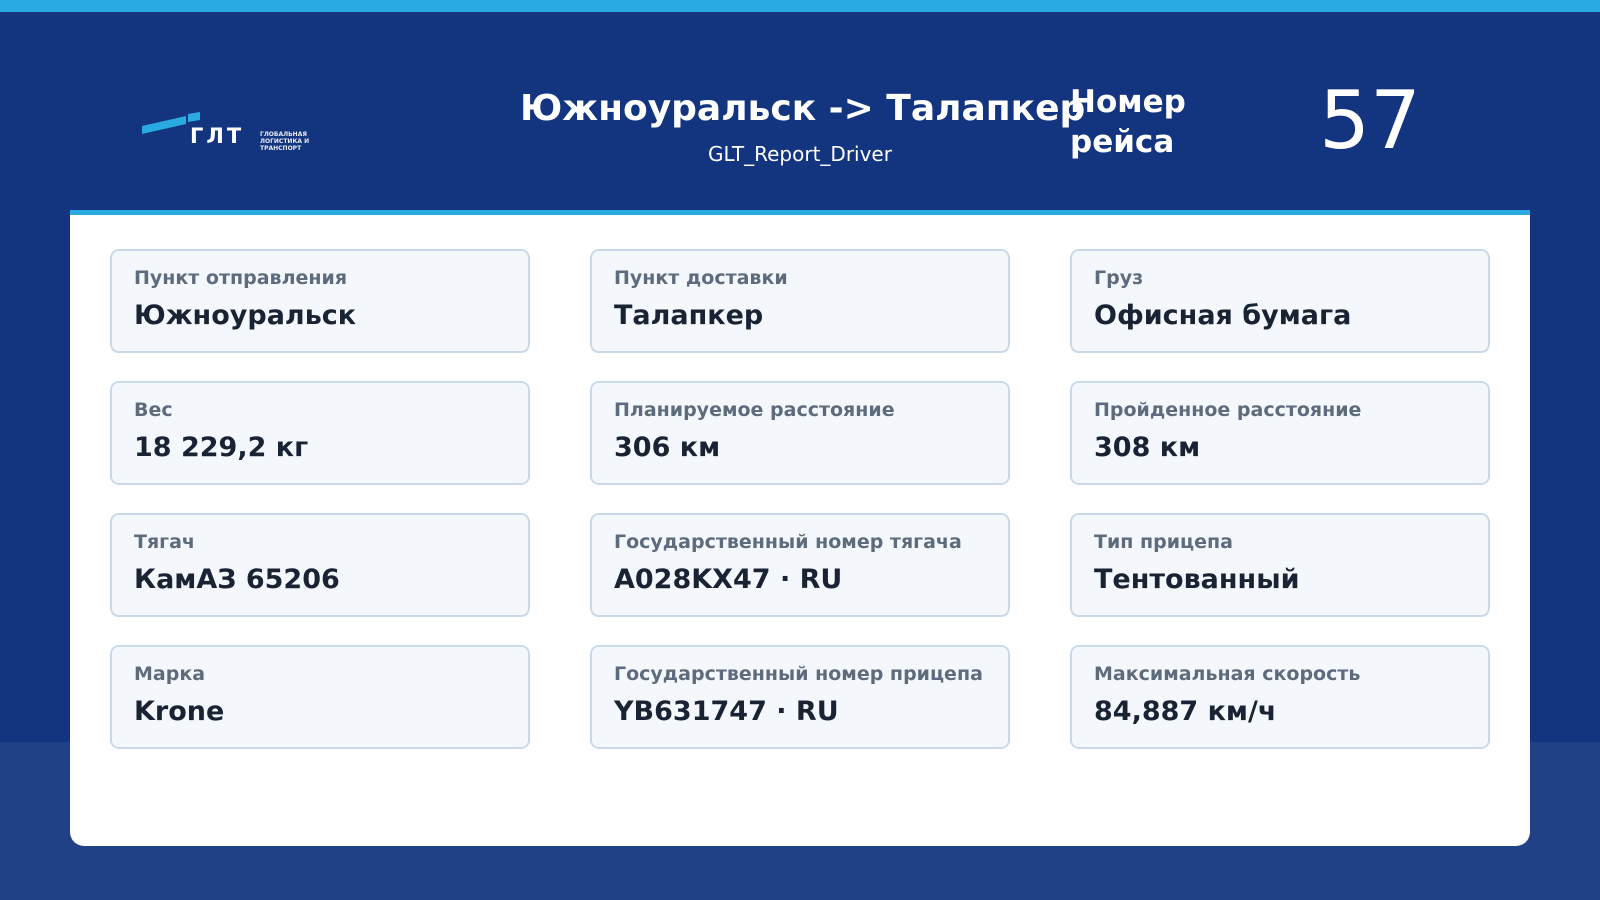  What do you see at coordinates (1147, 447) in the screenshot?
I see `card-value: 308 км` at bounding box center [1147, 447].